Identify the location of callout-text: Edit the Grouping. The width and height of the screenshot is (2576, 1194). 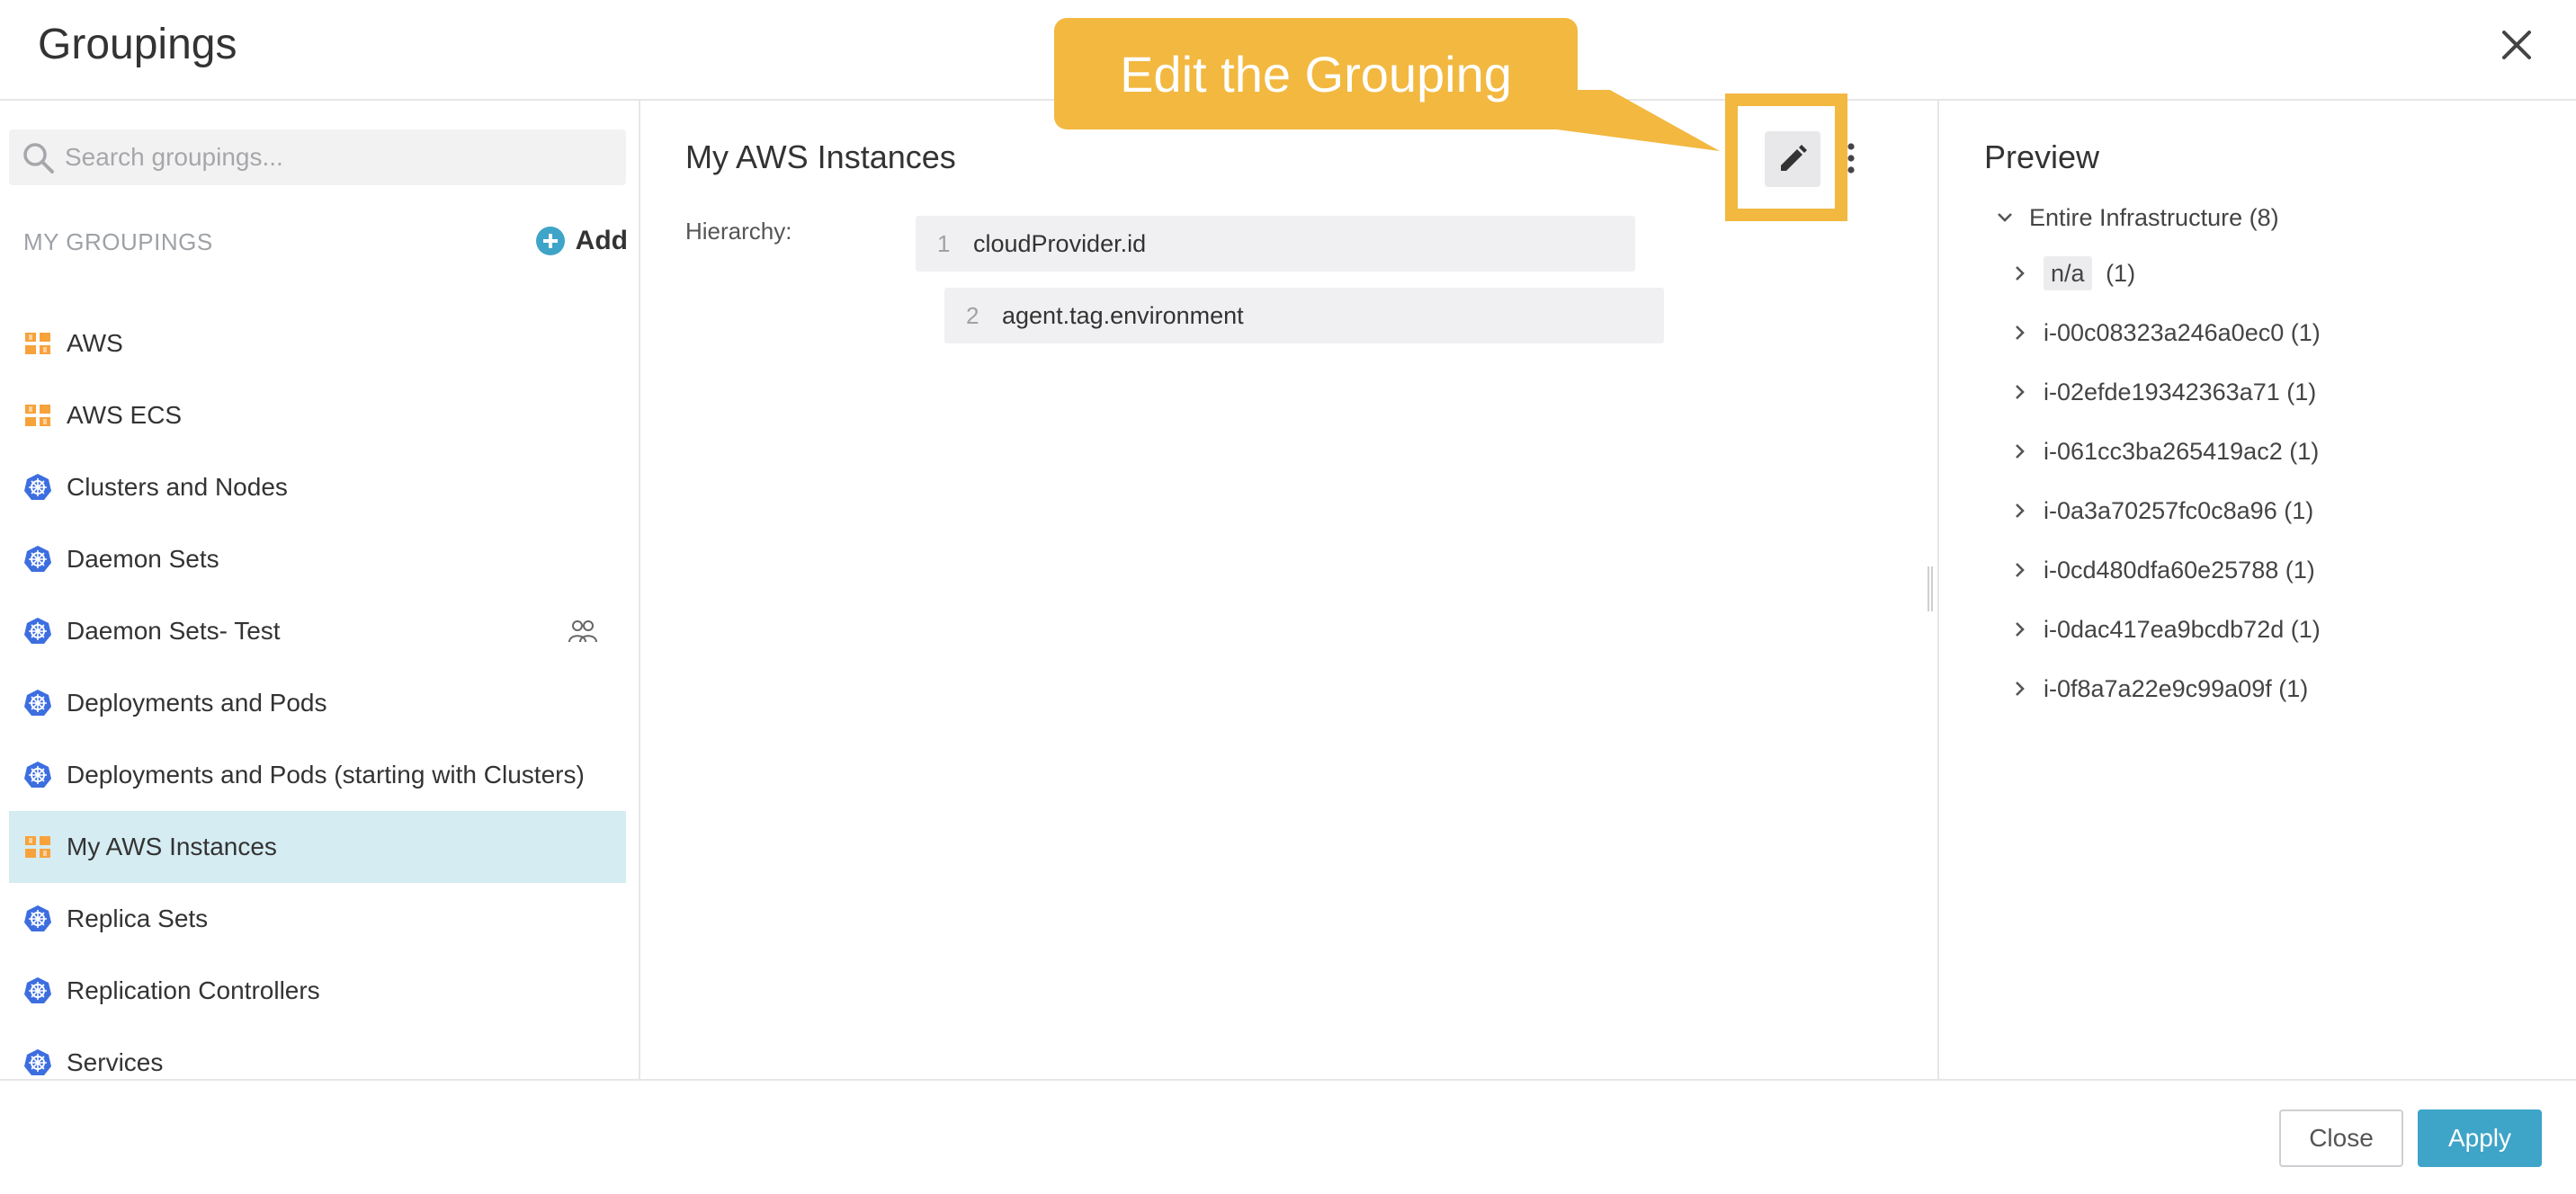
(1316, 74).